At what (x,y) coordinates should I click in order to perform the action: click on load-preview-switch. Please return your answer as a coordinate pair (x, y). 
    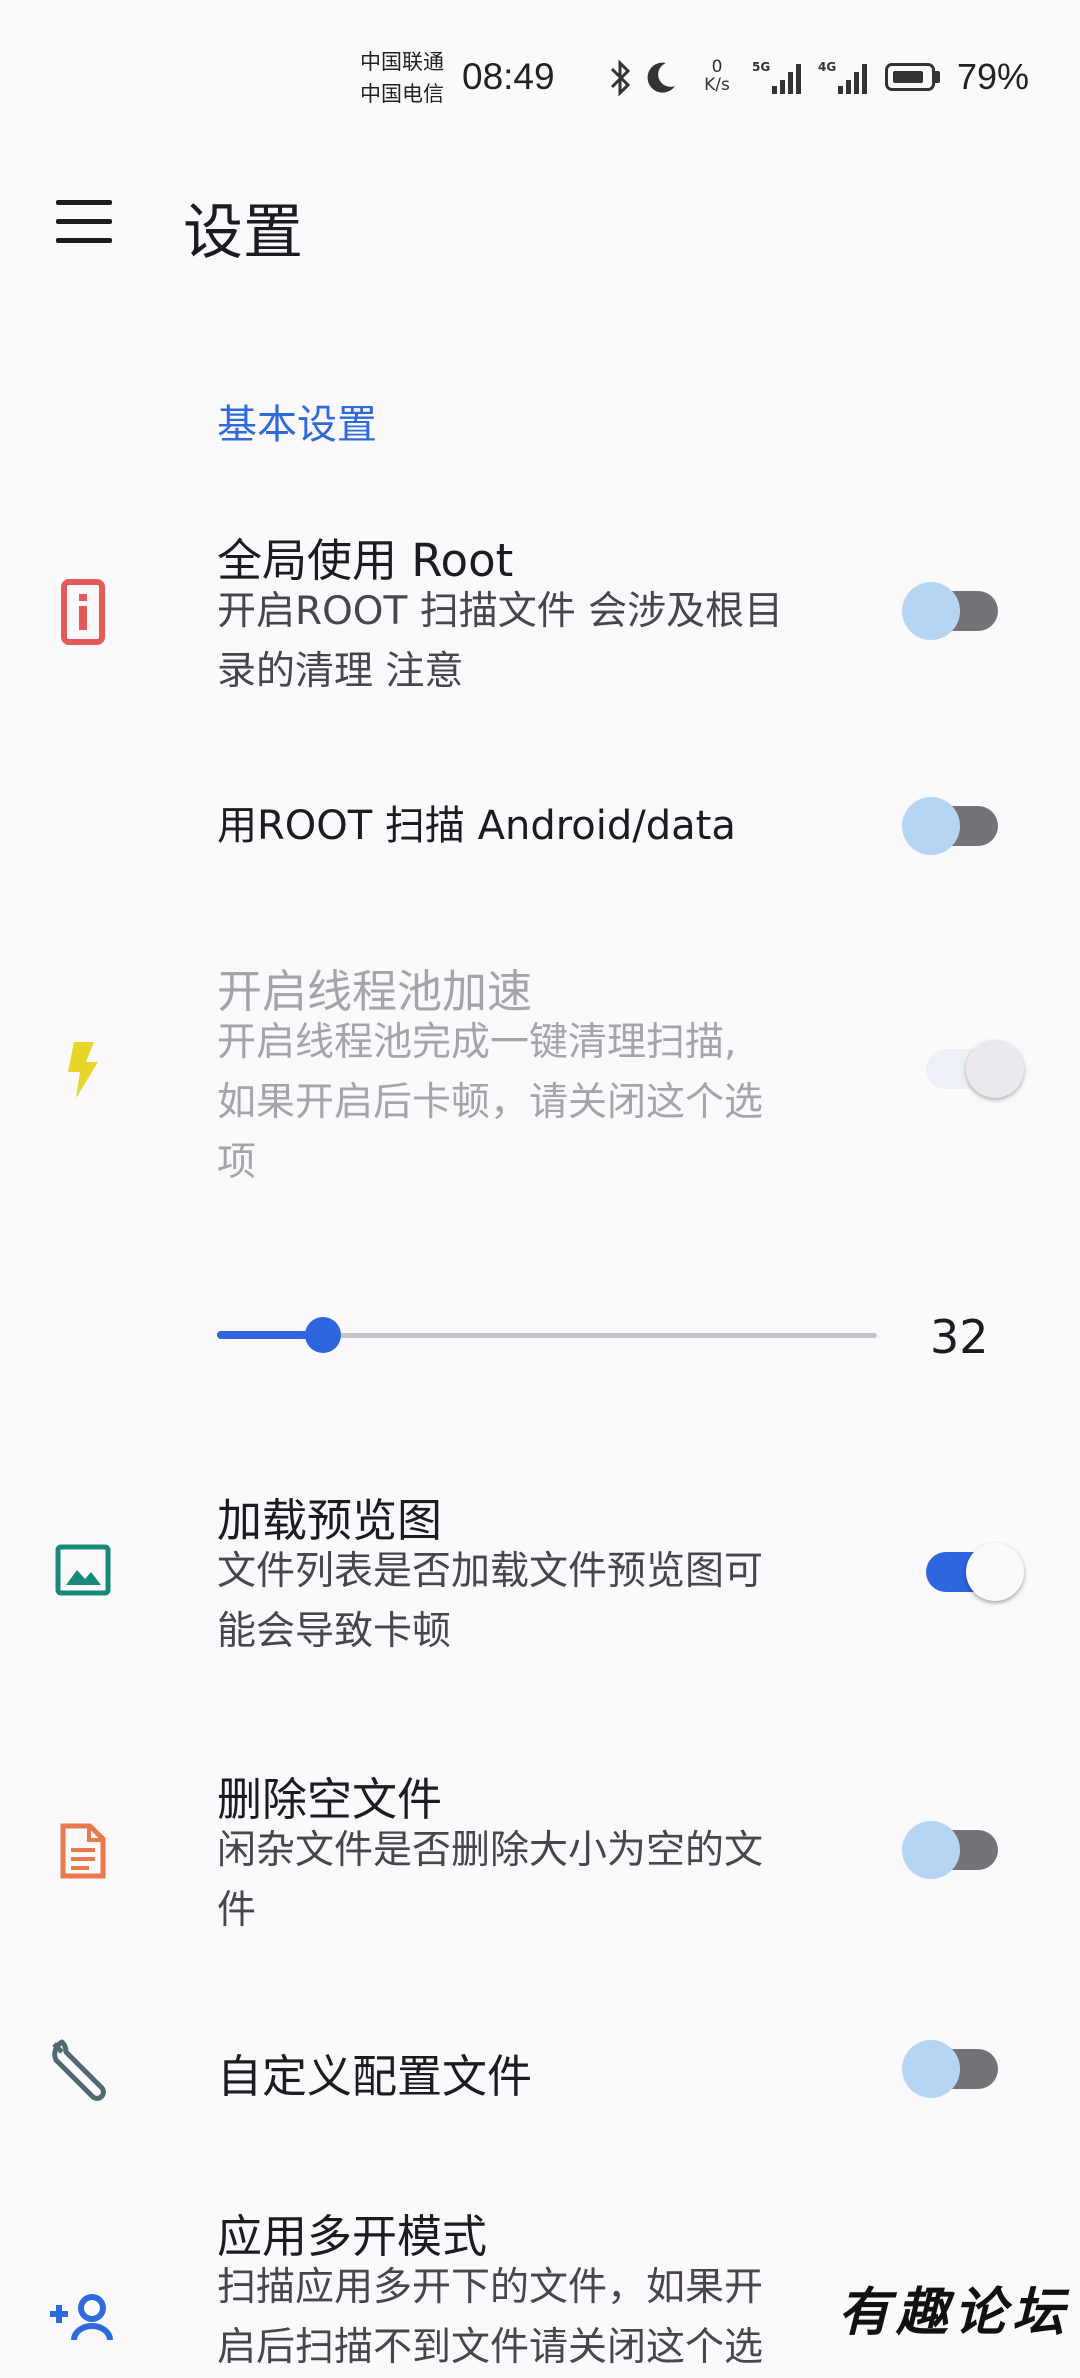
    Looking at the image, I should click on (973, 1573).